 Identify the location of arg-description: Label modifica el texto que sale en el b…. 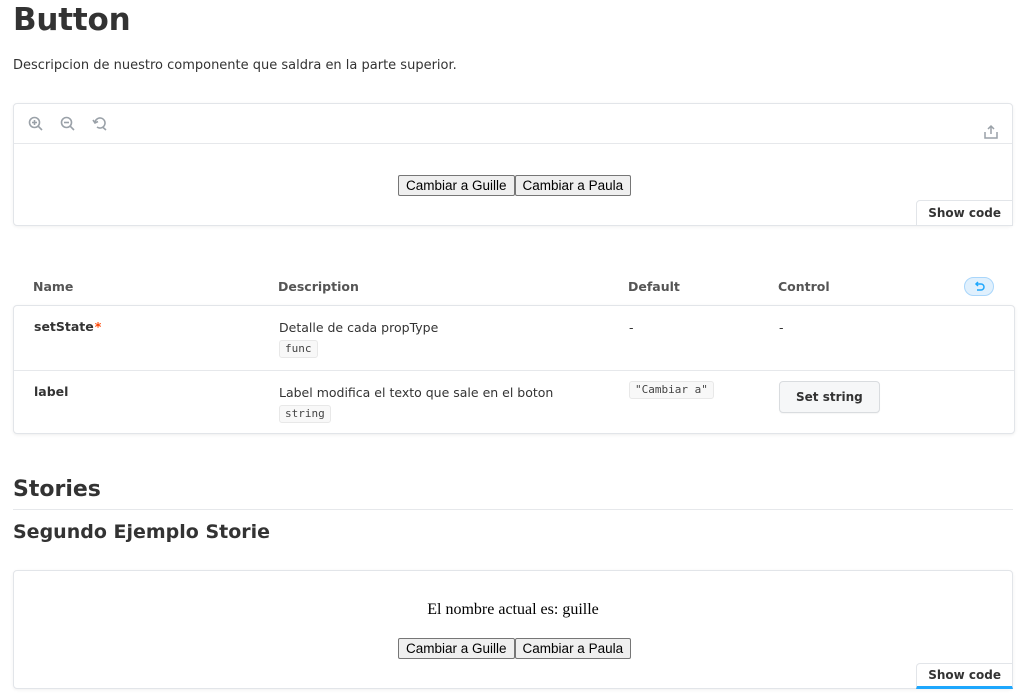
(416, 392).